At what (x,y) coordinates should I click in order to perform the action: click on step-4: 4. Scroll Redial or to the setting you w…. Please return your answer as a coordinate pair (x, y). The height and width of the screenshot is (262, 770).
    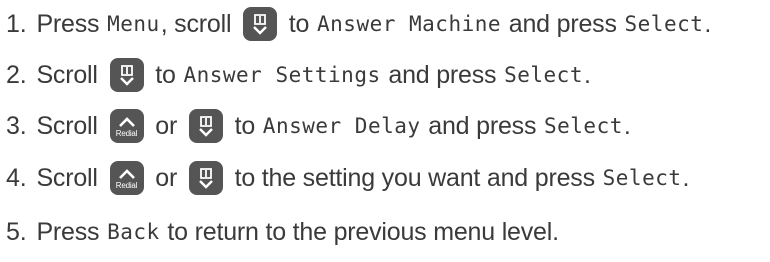
    Looking at the image, I should click on (347, 178).